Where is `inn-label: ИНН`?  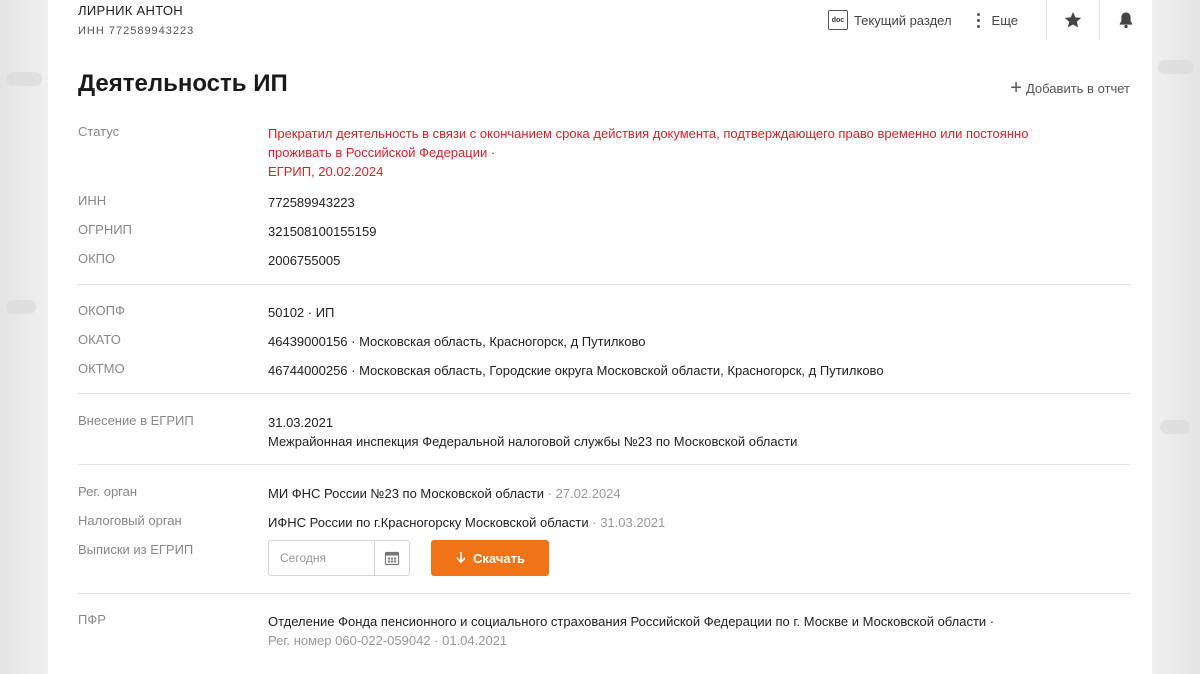 inn-label: ИНН is located at coordinates (92, 200).